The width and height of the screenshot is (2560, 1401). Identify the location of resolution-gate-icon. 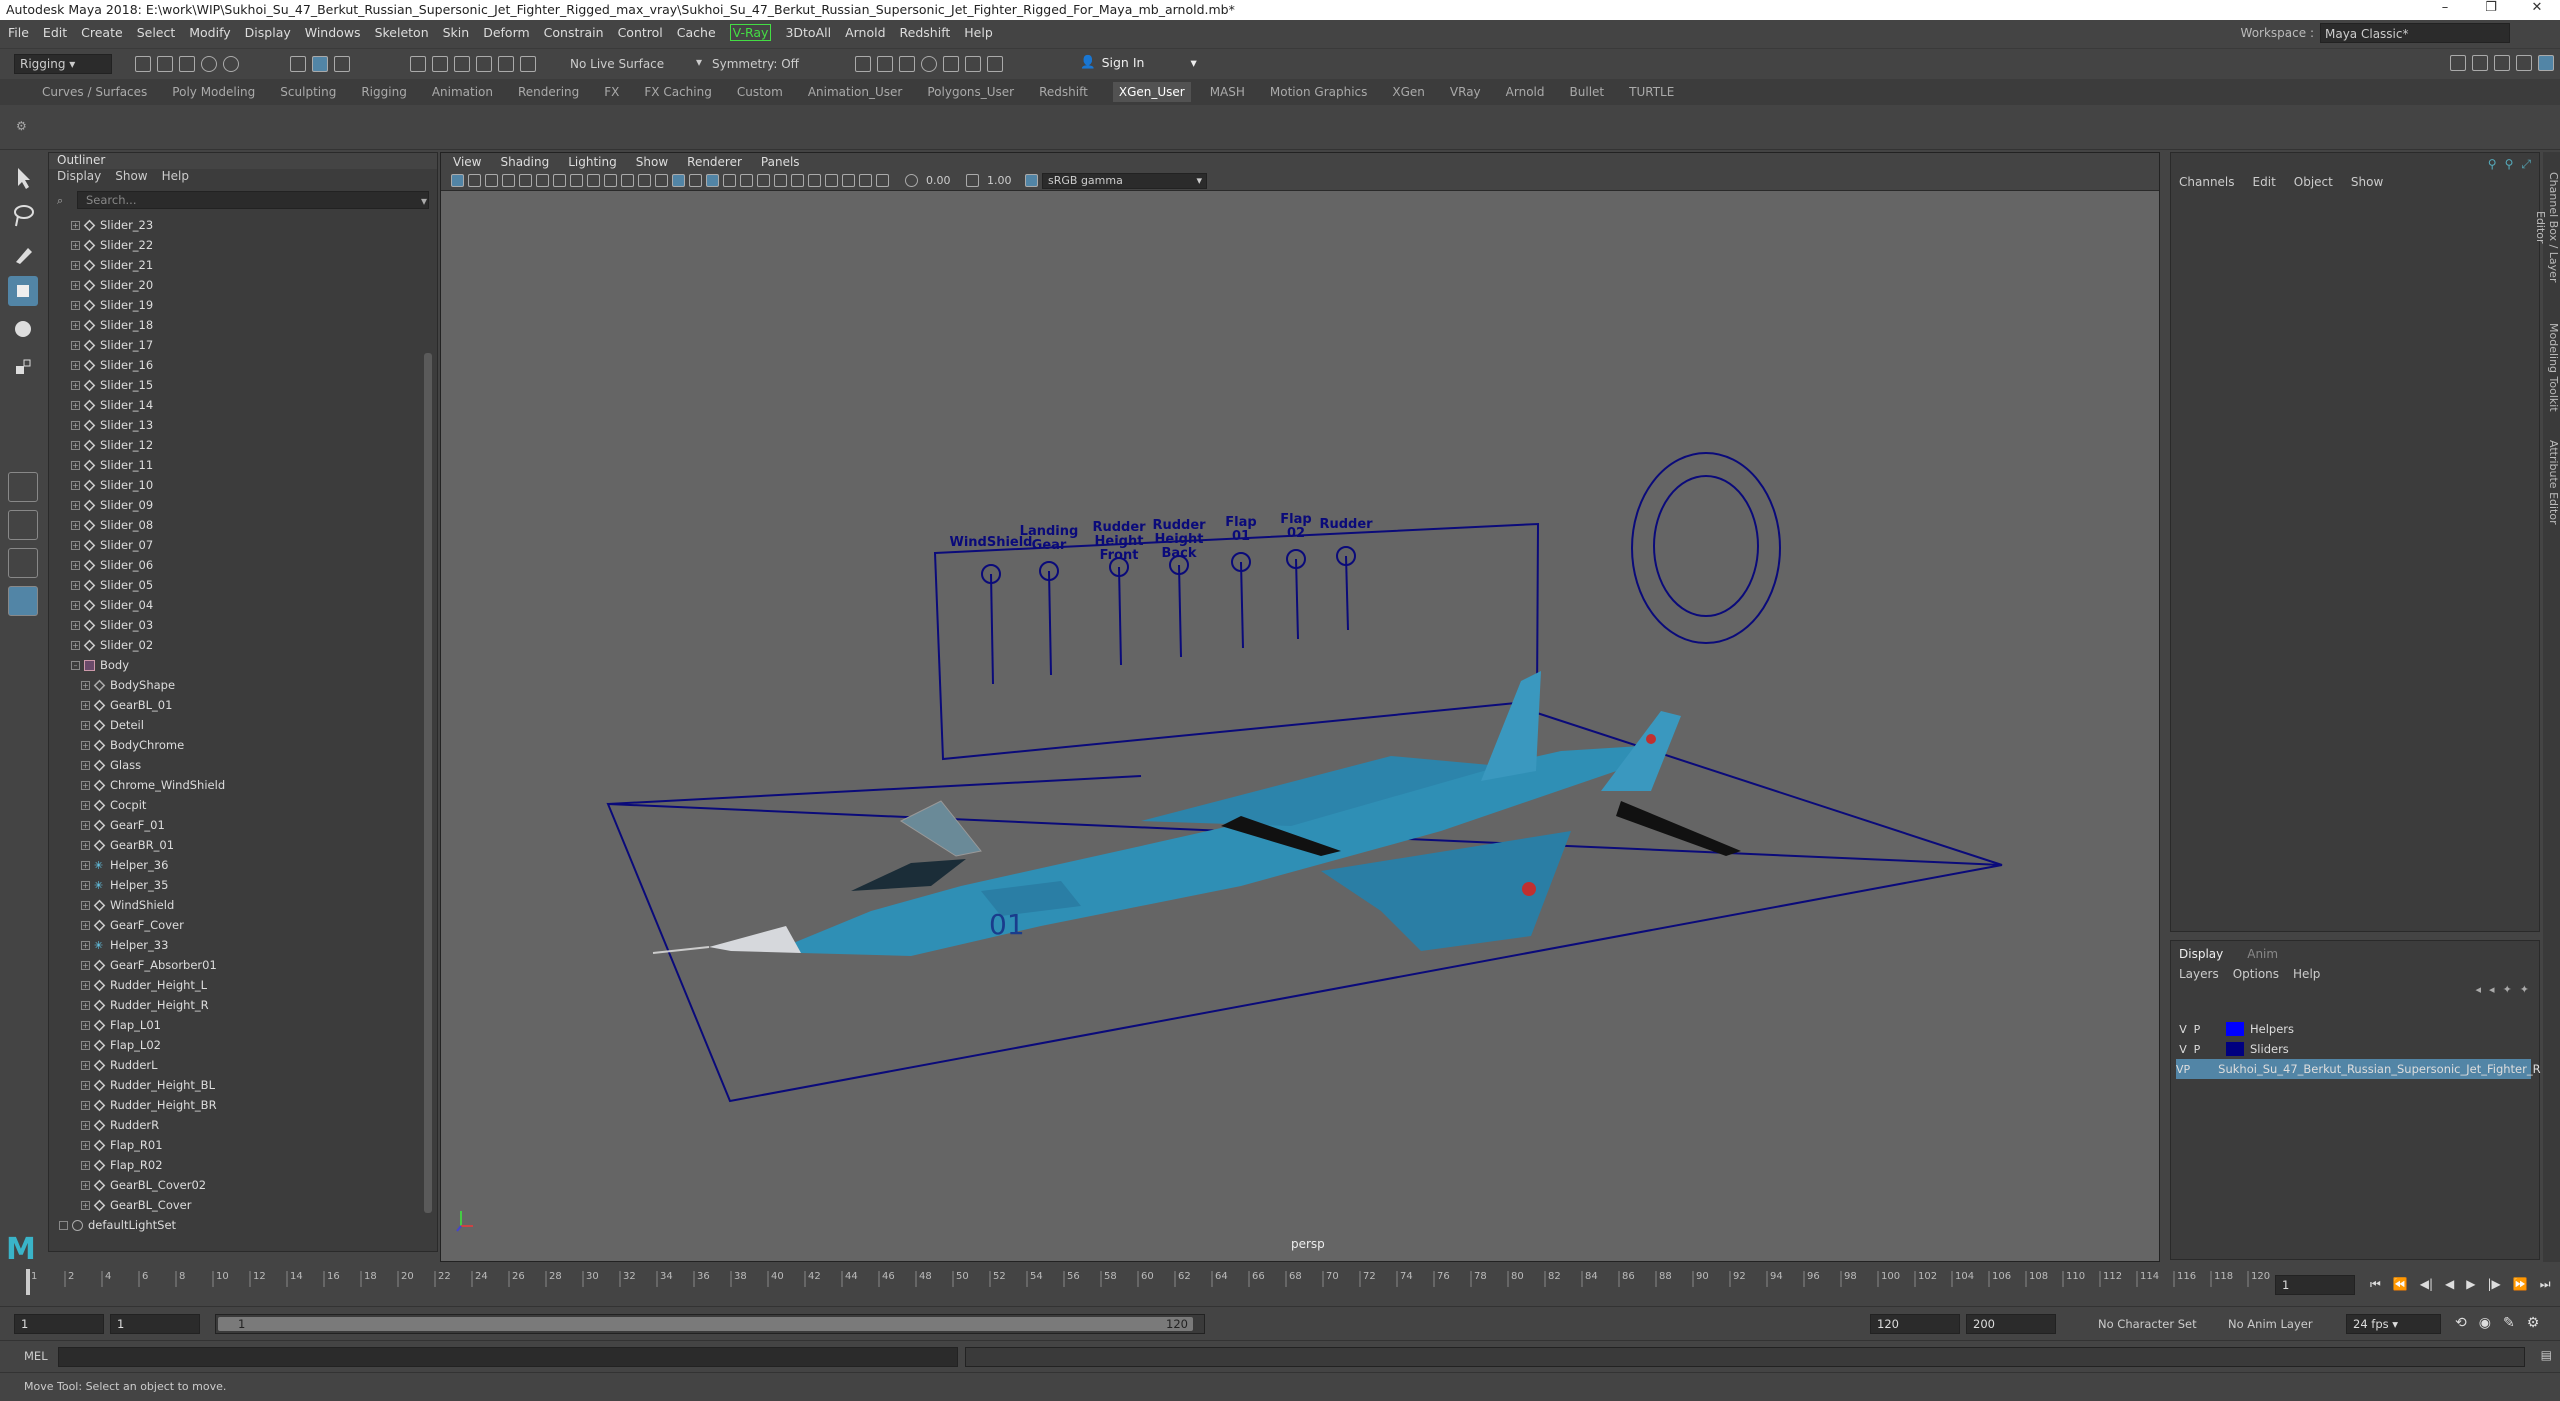
(593, 180).